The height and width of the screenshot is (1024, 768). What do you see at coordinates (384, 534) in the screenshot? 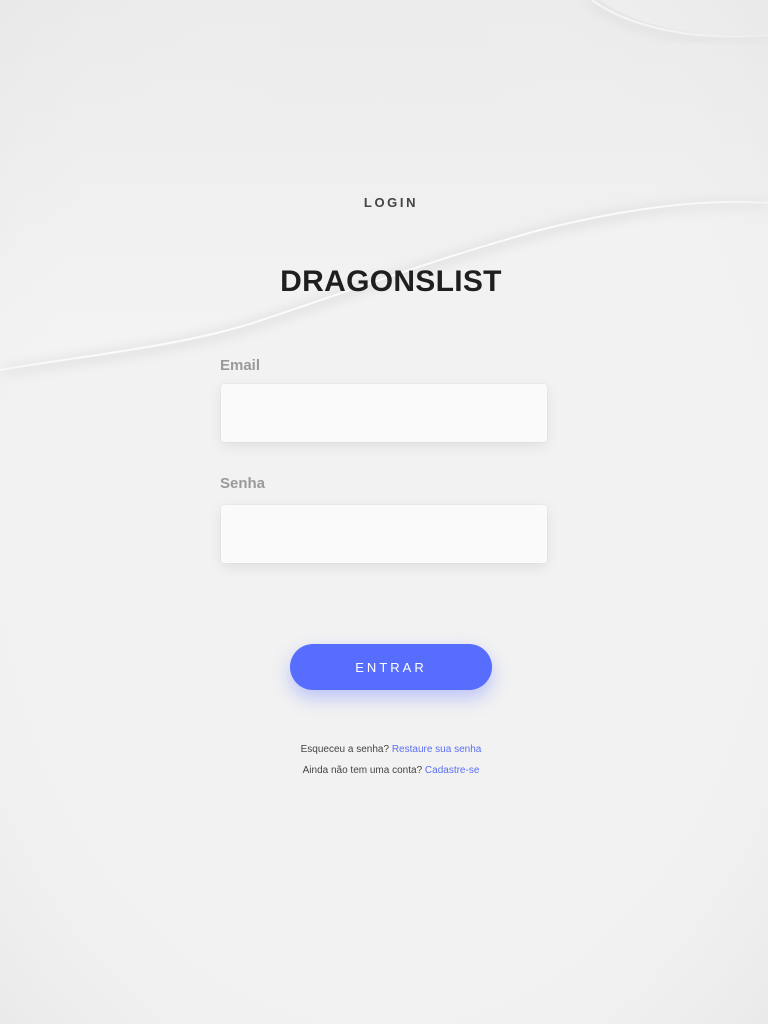
I see `password-field` at bounding box center [384, 534].